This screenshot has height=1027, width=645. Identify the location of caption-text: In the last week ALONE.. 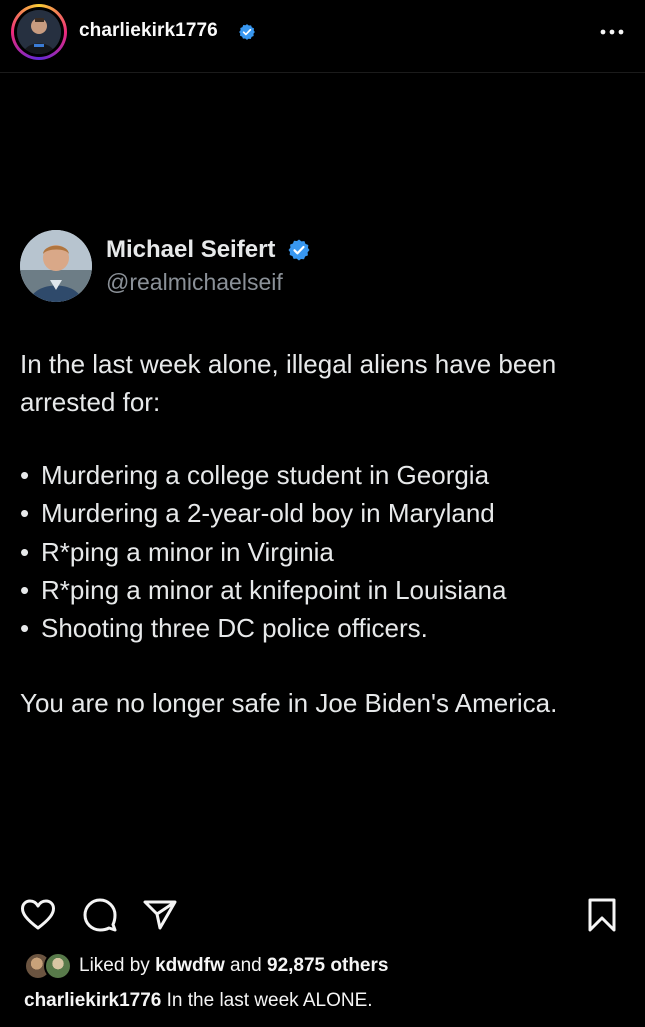
(269, 1000).